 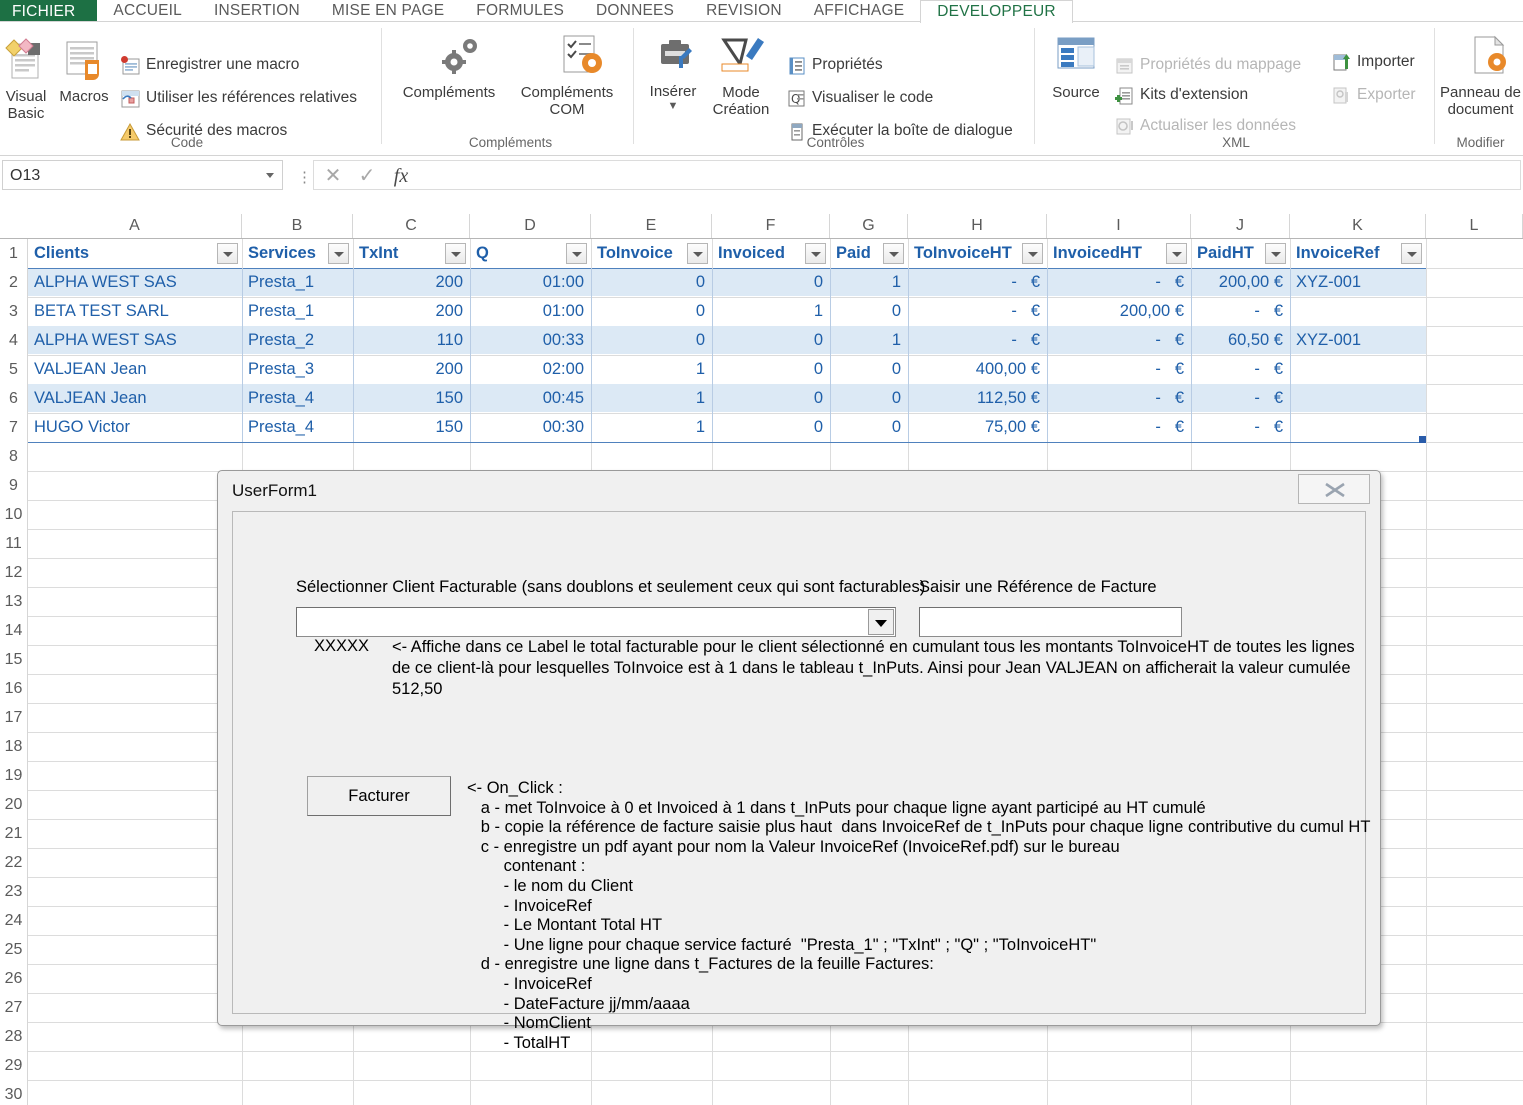 I want to click on table-cell: 60,50 €, so click(x=1240, y=340).